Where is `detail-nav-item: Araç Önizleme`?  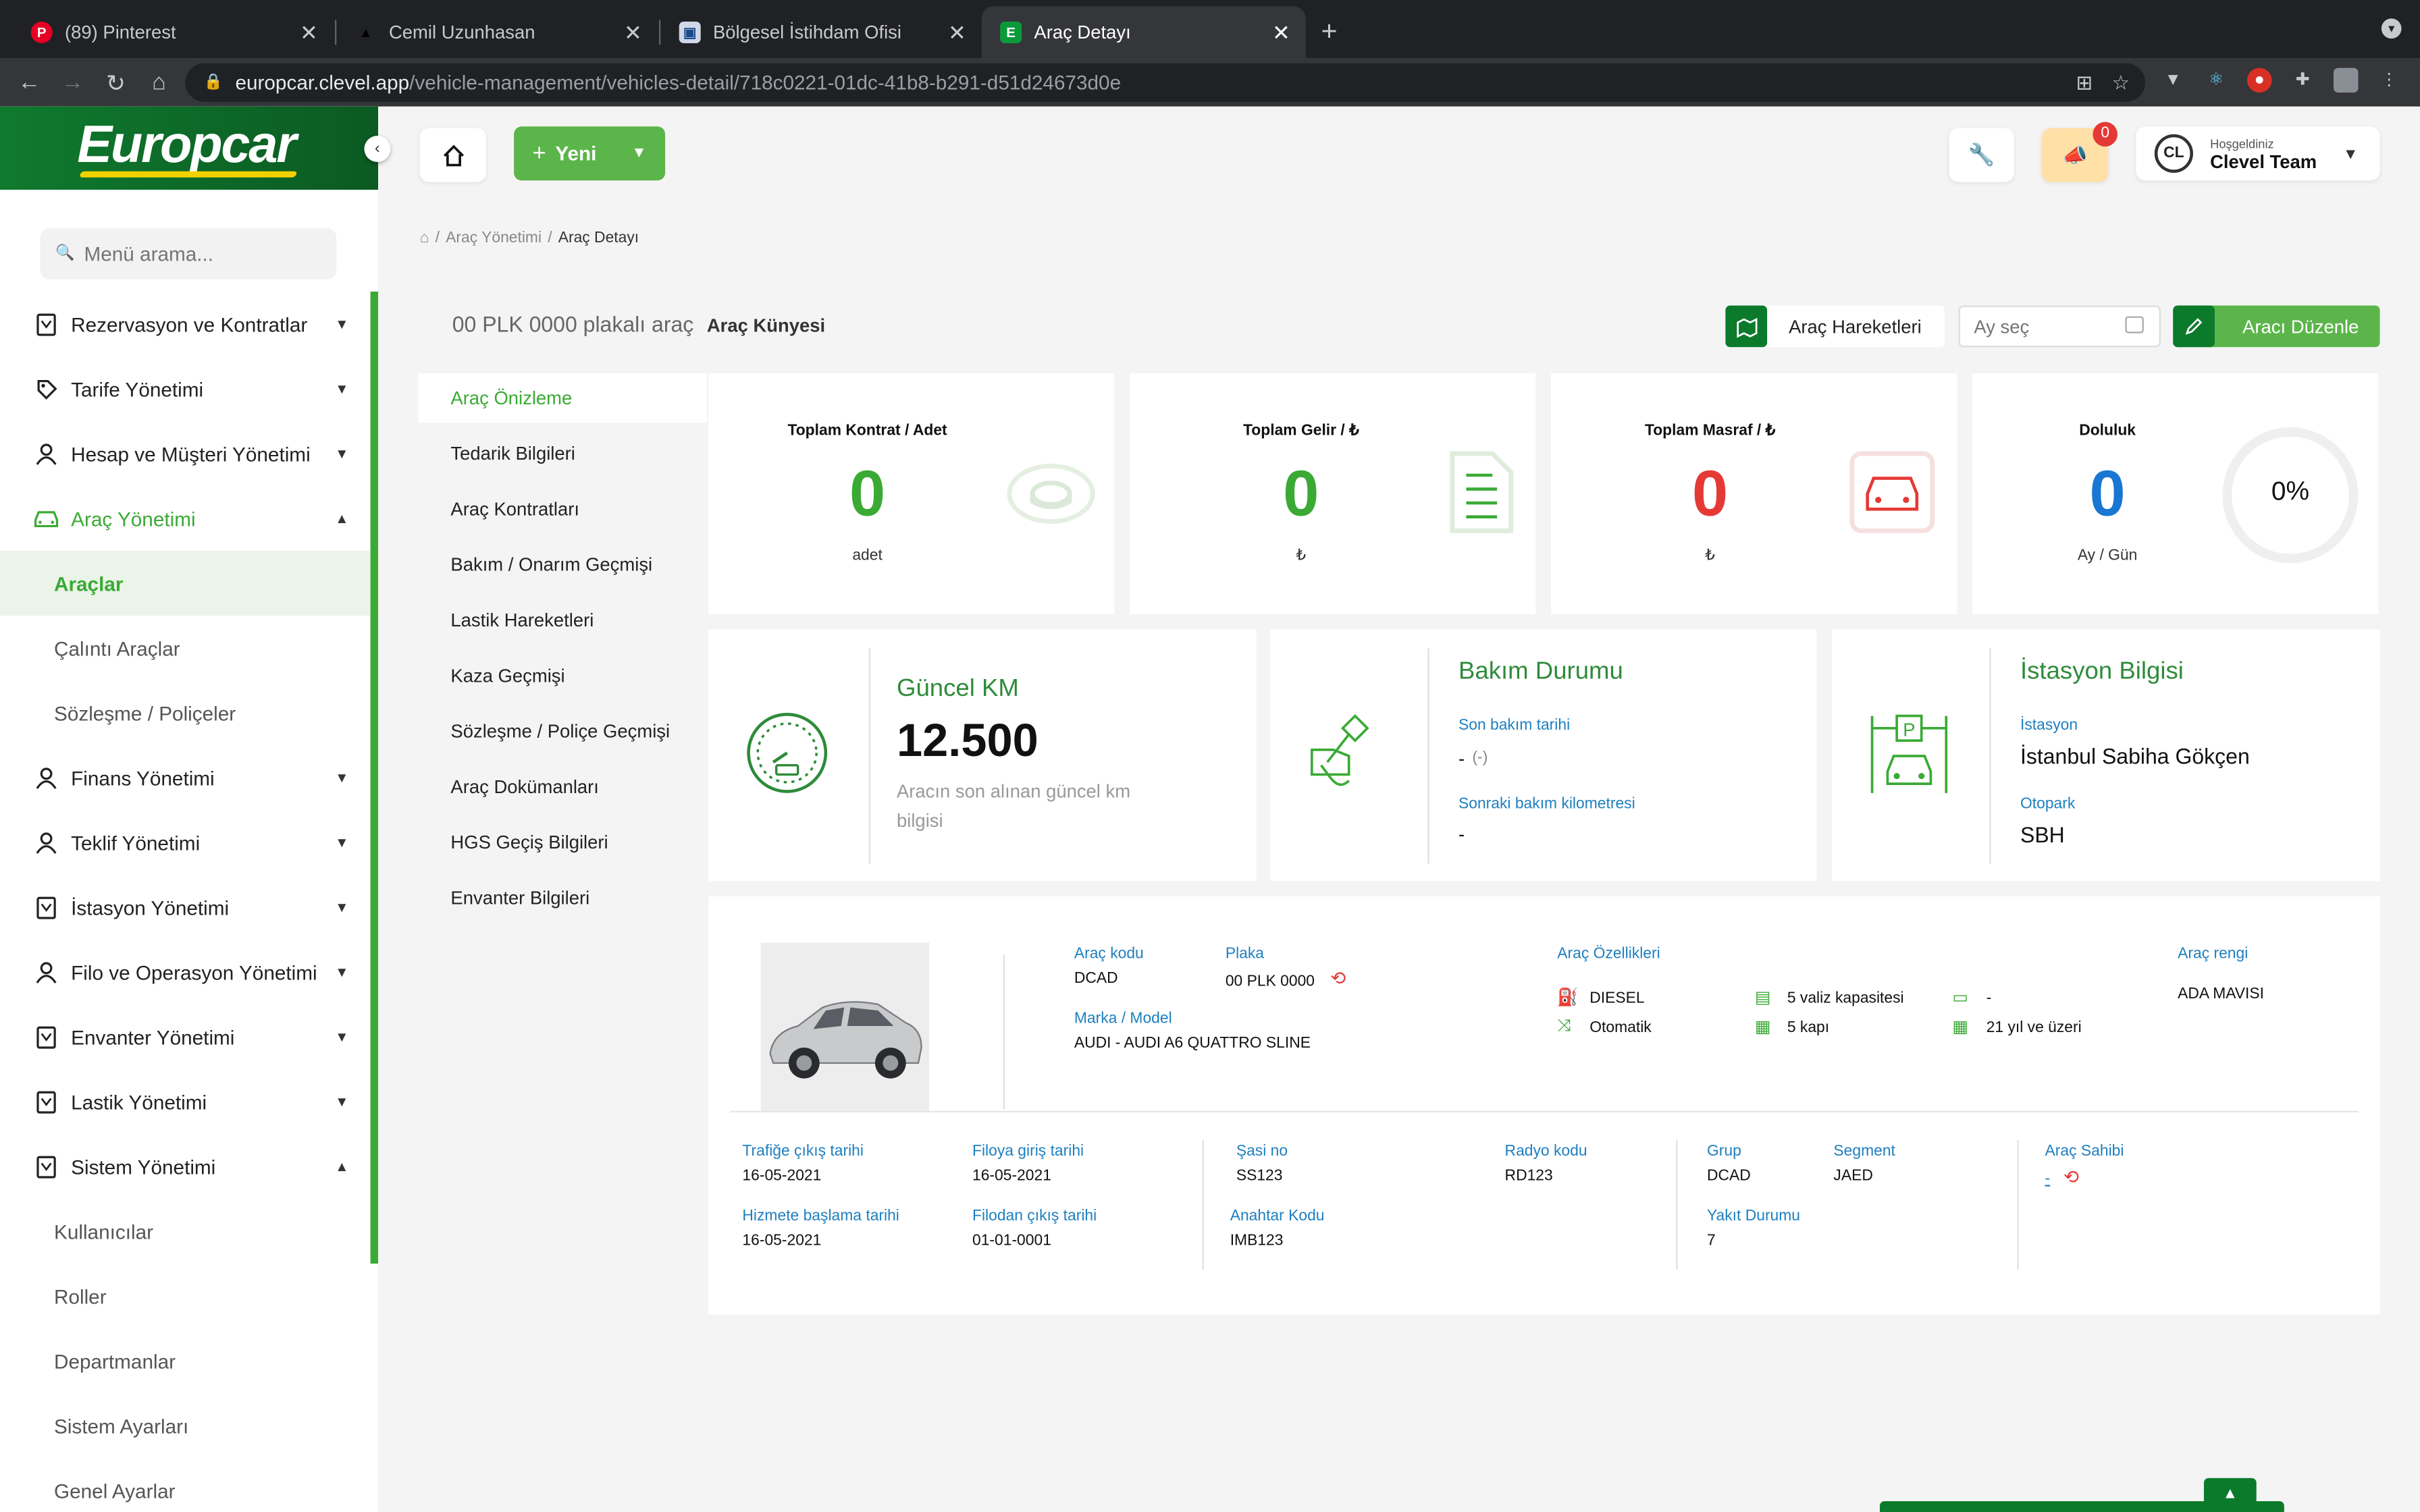 detail-nav-item: Araç Önizleme is located at coordinates (562, 398).